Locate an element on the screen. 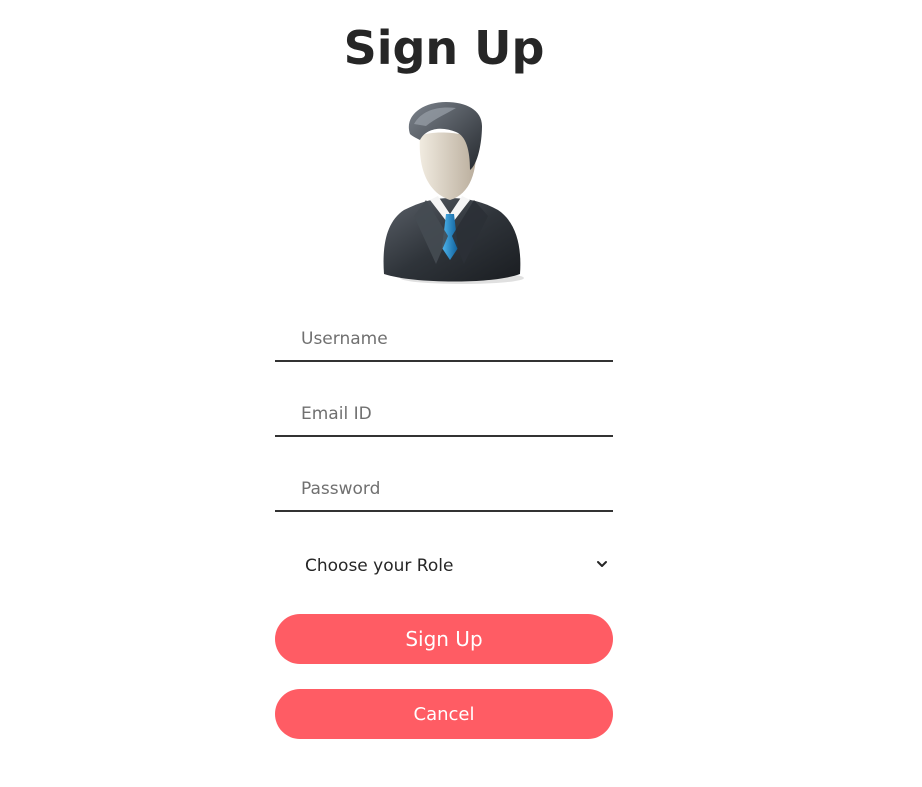 This screenshot has height=787, width=922. sign-up-button: Sign Up is located at coordinates (444, 639).